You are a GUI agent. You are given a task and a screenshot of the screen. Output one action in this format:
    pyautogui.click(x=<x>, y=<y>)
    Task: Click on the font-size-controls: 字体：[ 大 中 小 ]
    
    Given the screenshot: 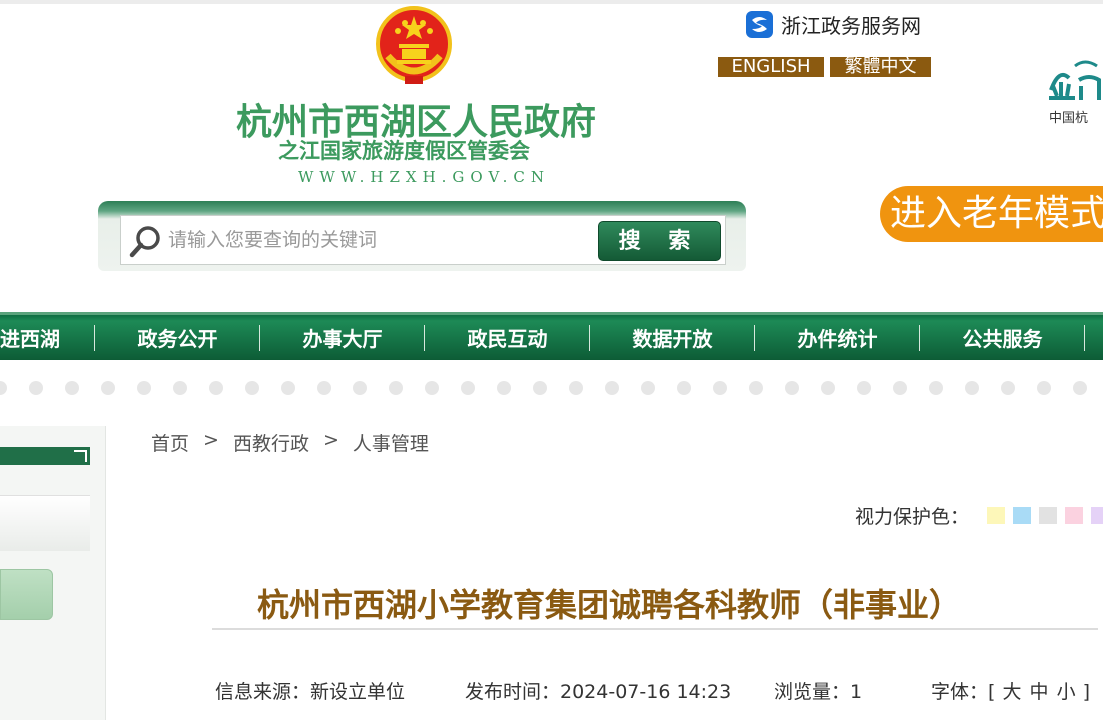 What is the action you would take?
    pyautogui.click(x=1010, y=690)
    